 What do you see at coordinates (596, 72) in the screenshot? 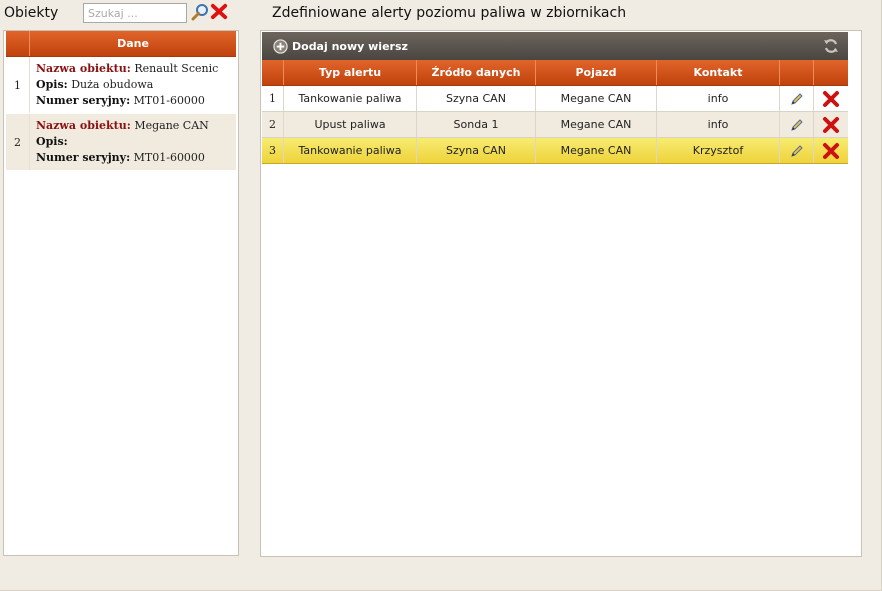
I see `column-header-vehicle: Pojazd` at bounding box center [596, 72].